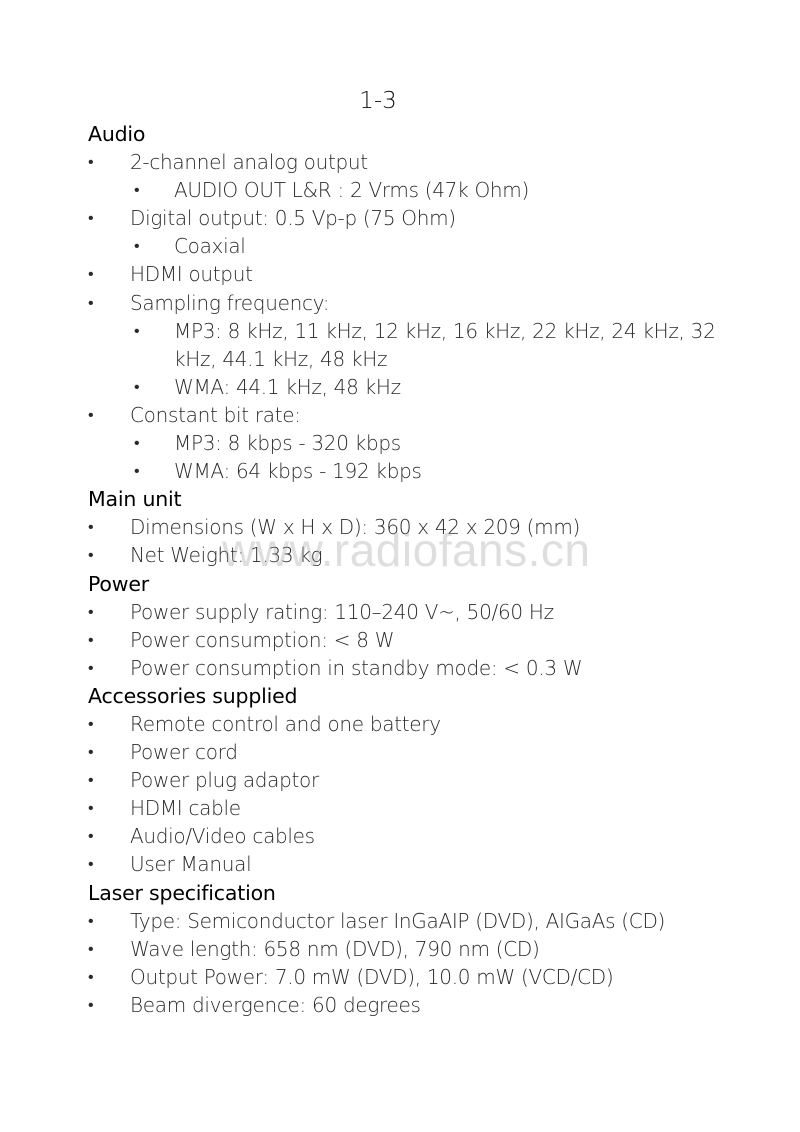 The height and width of the screenshot is (1132, 800). Describe the element at coordinates (418, 246) in the screenshot. I see `sub-list-item: • Coaxial` at that location.